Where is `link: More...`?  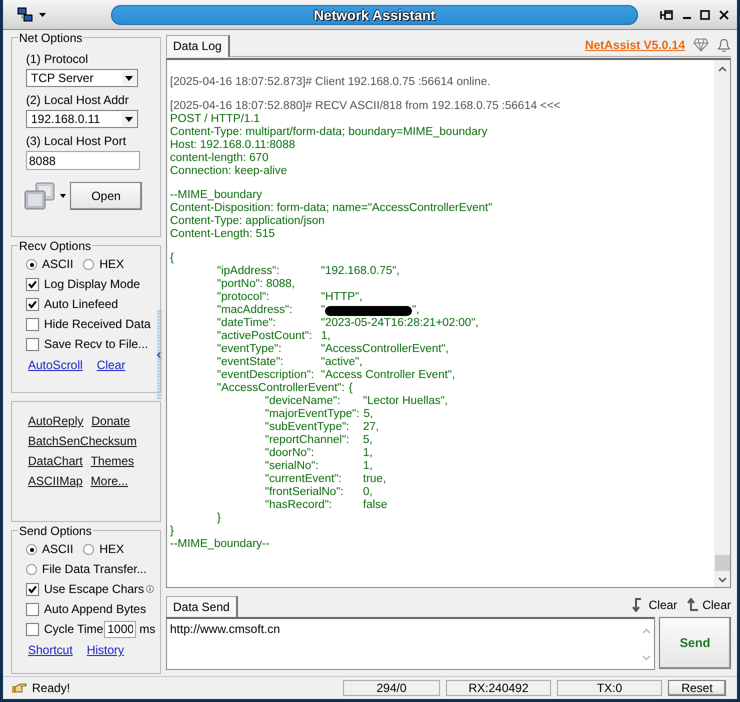
link: More... is located at coordinates (109, 484).